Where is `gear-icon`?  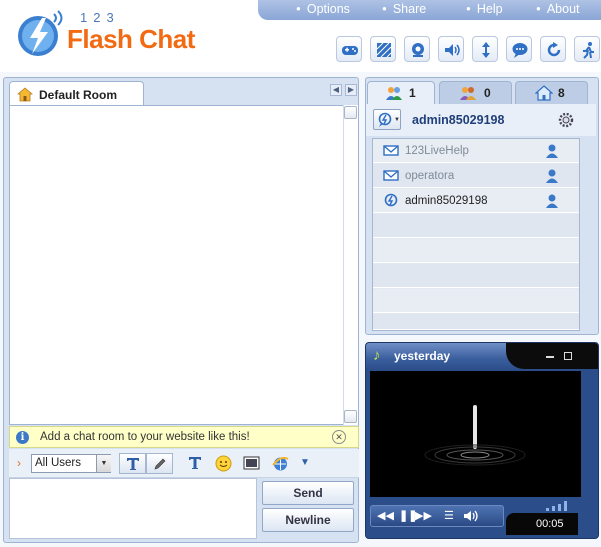
gear-icon is located at coordinates (566, 120).